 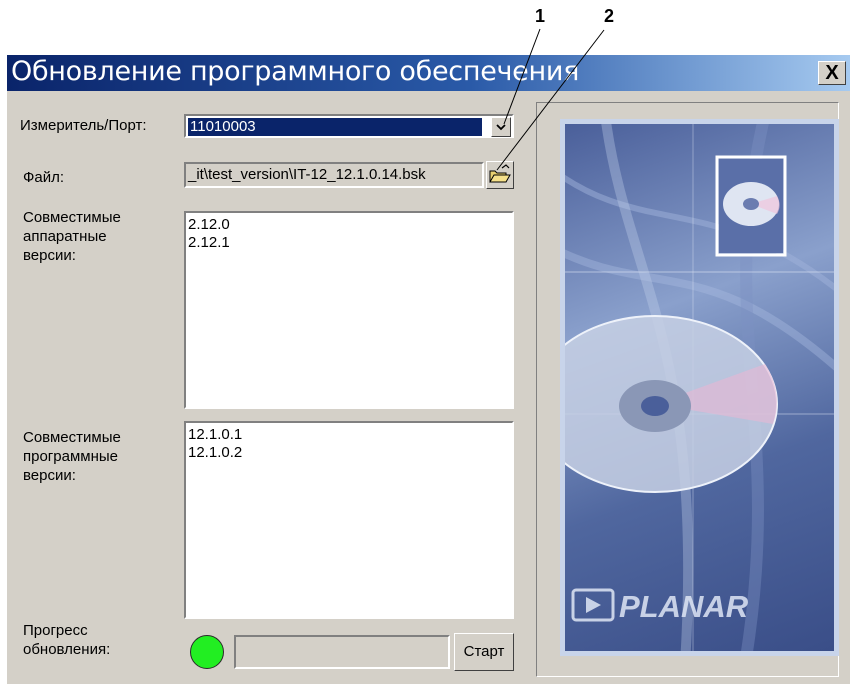 I want to click on list-item: 2.12.0, so click(x=349, y=225).